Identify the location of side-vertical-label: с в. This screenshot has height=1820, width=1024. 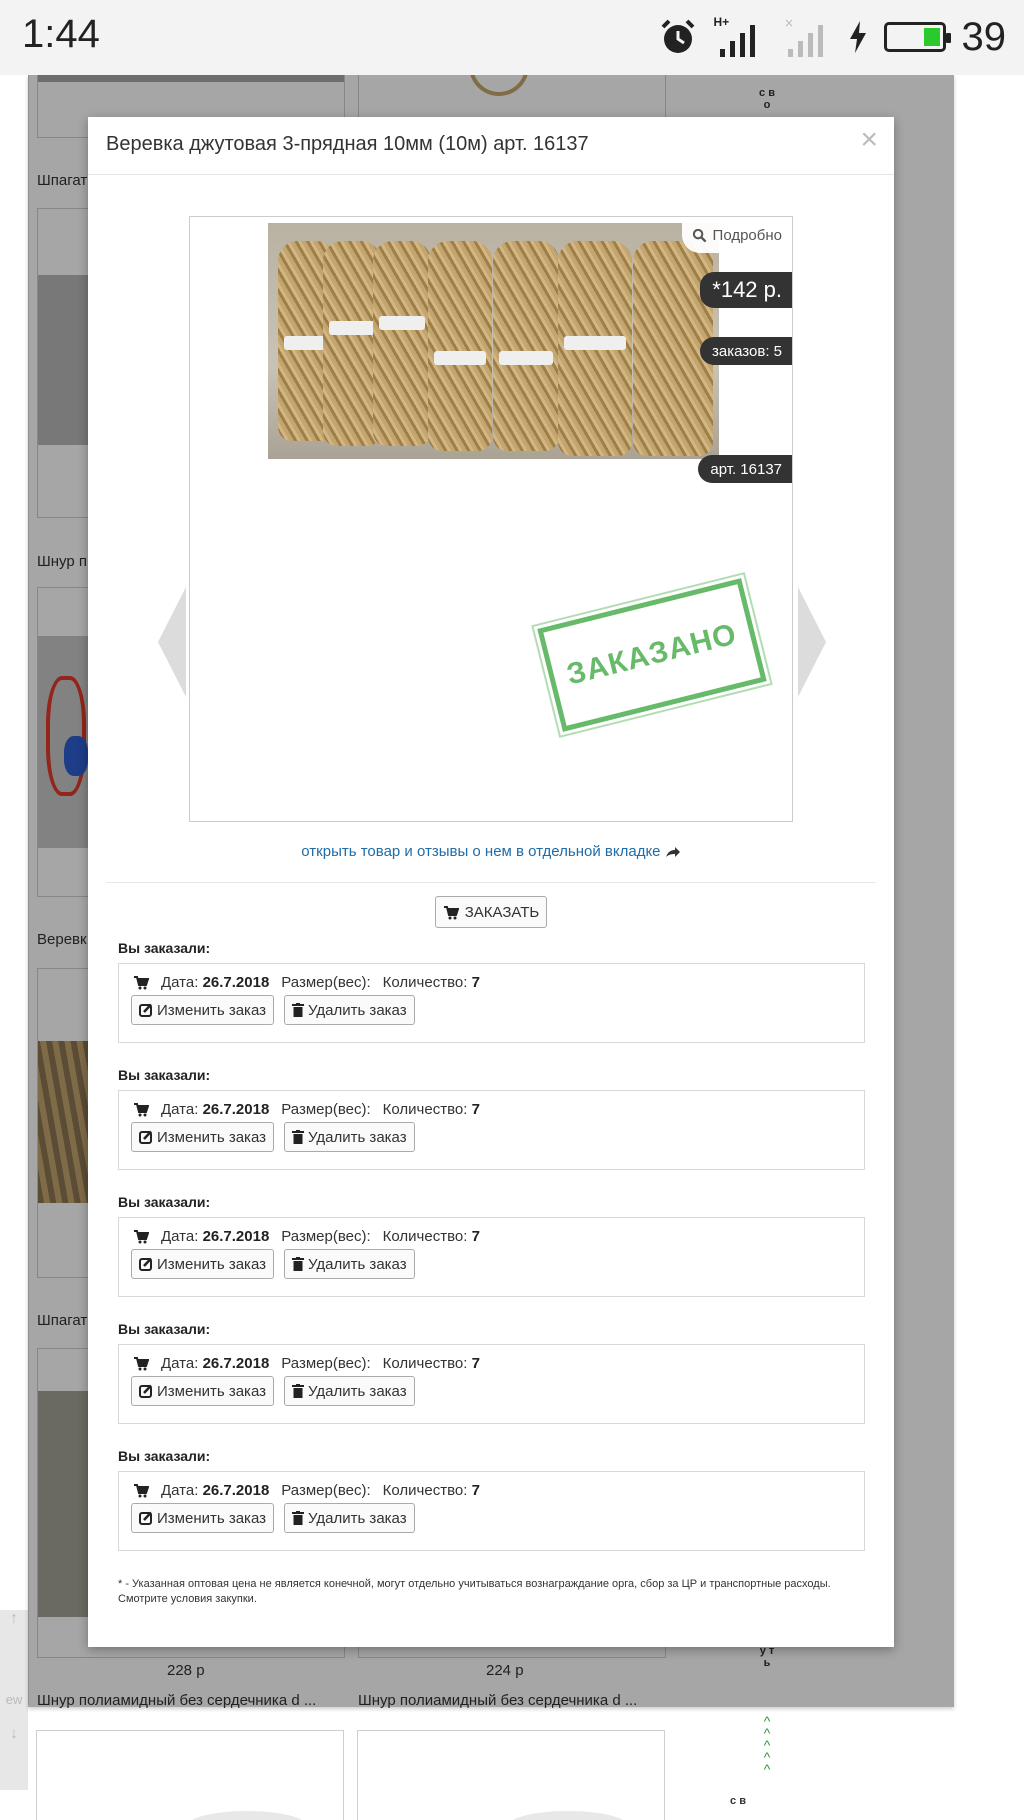
(738, 1801).